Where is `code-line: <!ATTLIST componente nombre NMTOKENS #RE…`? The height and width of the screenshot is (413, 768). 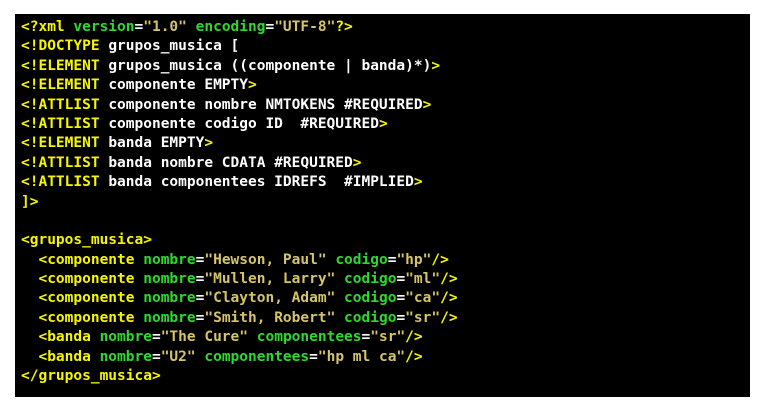 code-line: <!ATTLIST componente nombre NMTOKENS #RE… is located at coordinates (385, 105).